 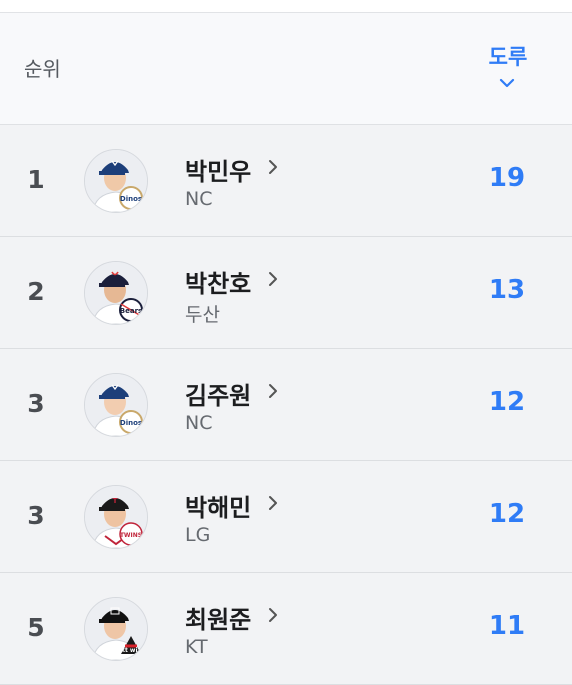 What do you see at coordinates (507, 178) in the screenshot?
I see `stat-value: 19` at bounding box center [507, 178].